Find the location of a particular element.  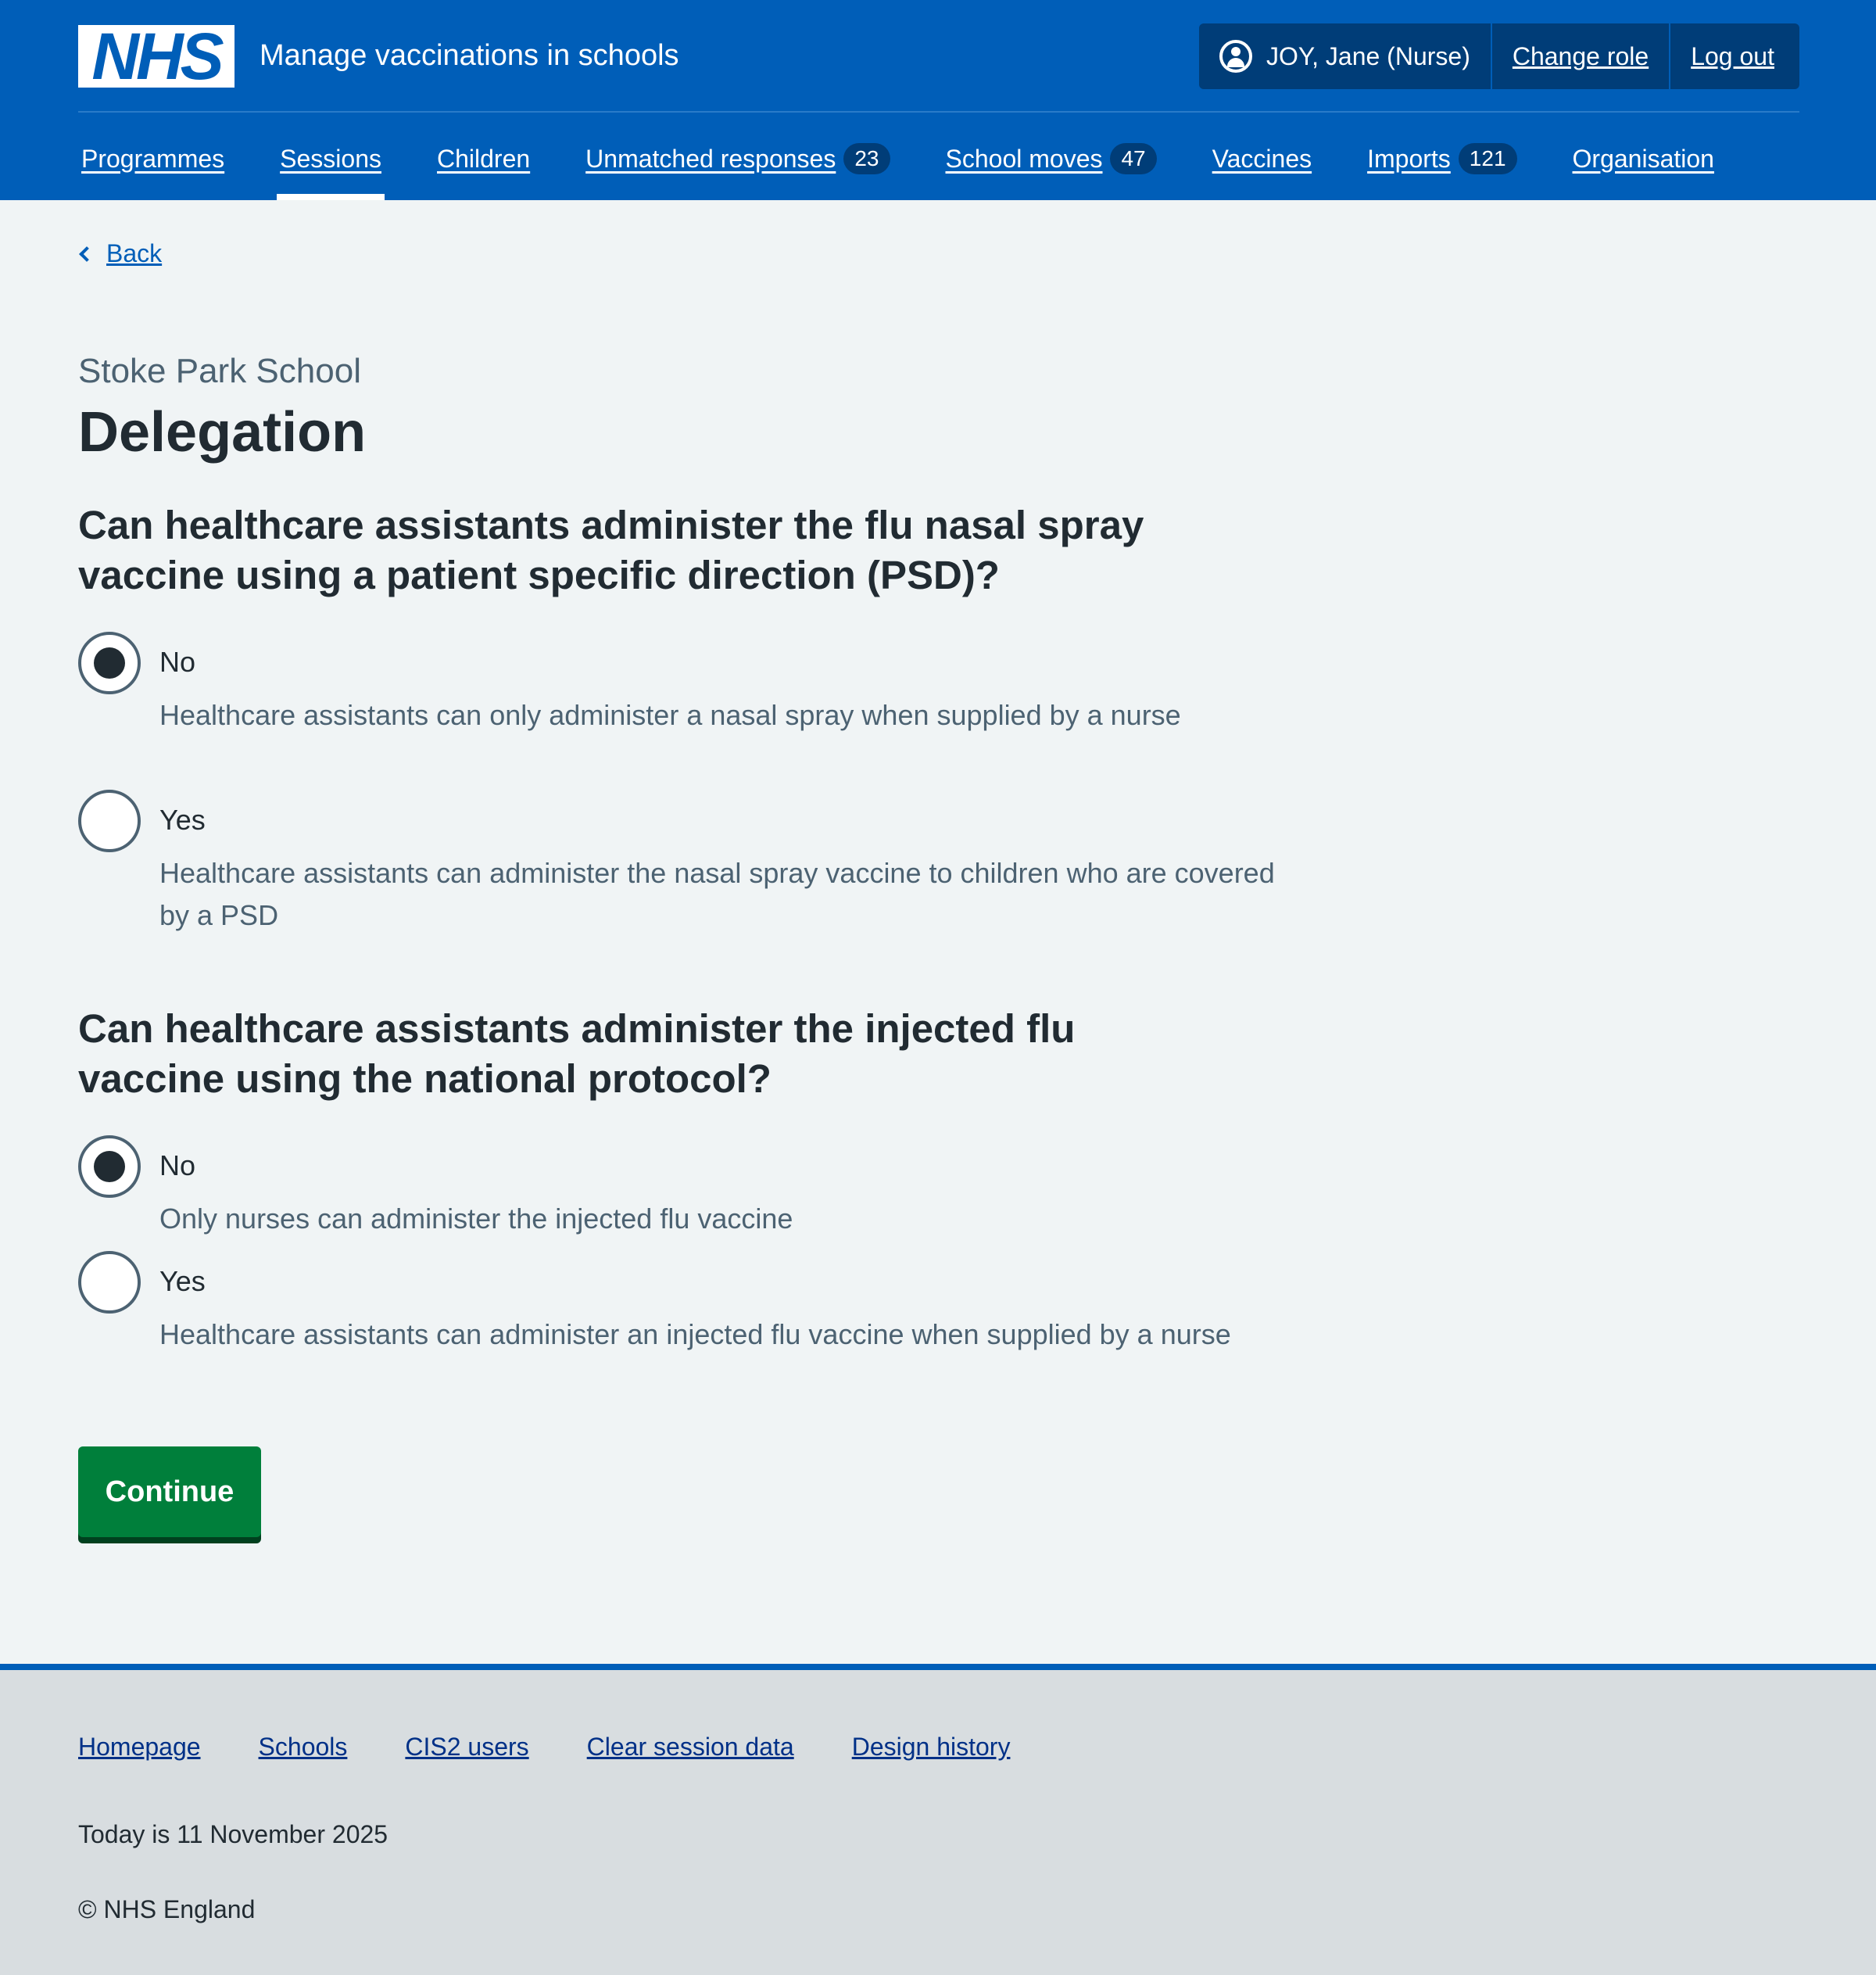

footer-link-cis2-users: CIS2 users is located at coordinates (466, 1747).